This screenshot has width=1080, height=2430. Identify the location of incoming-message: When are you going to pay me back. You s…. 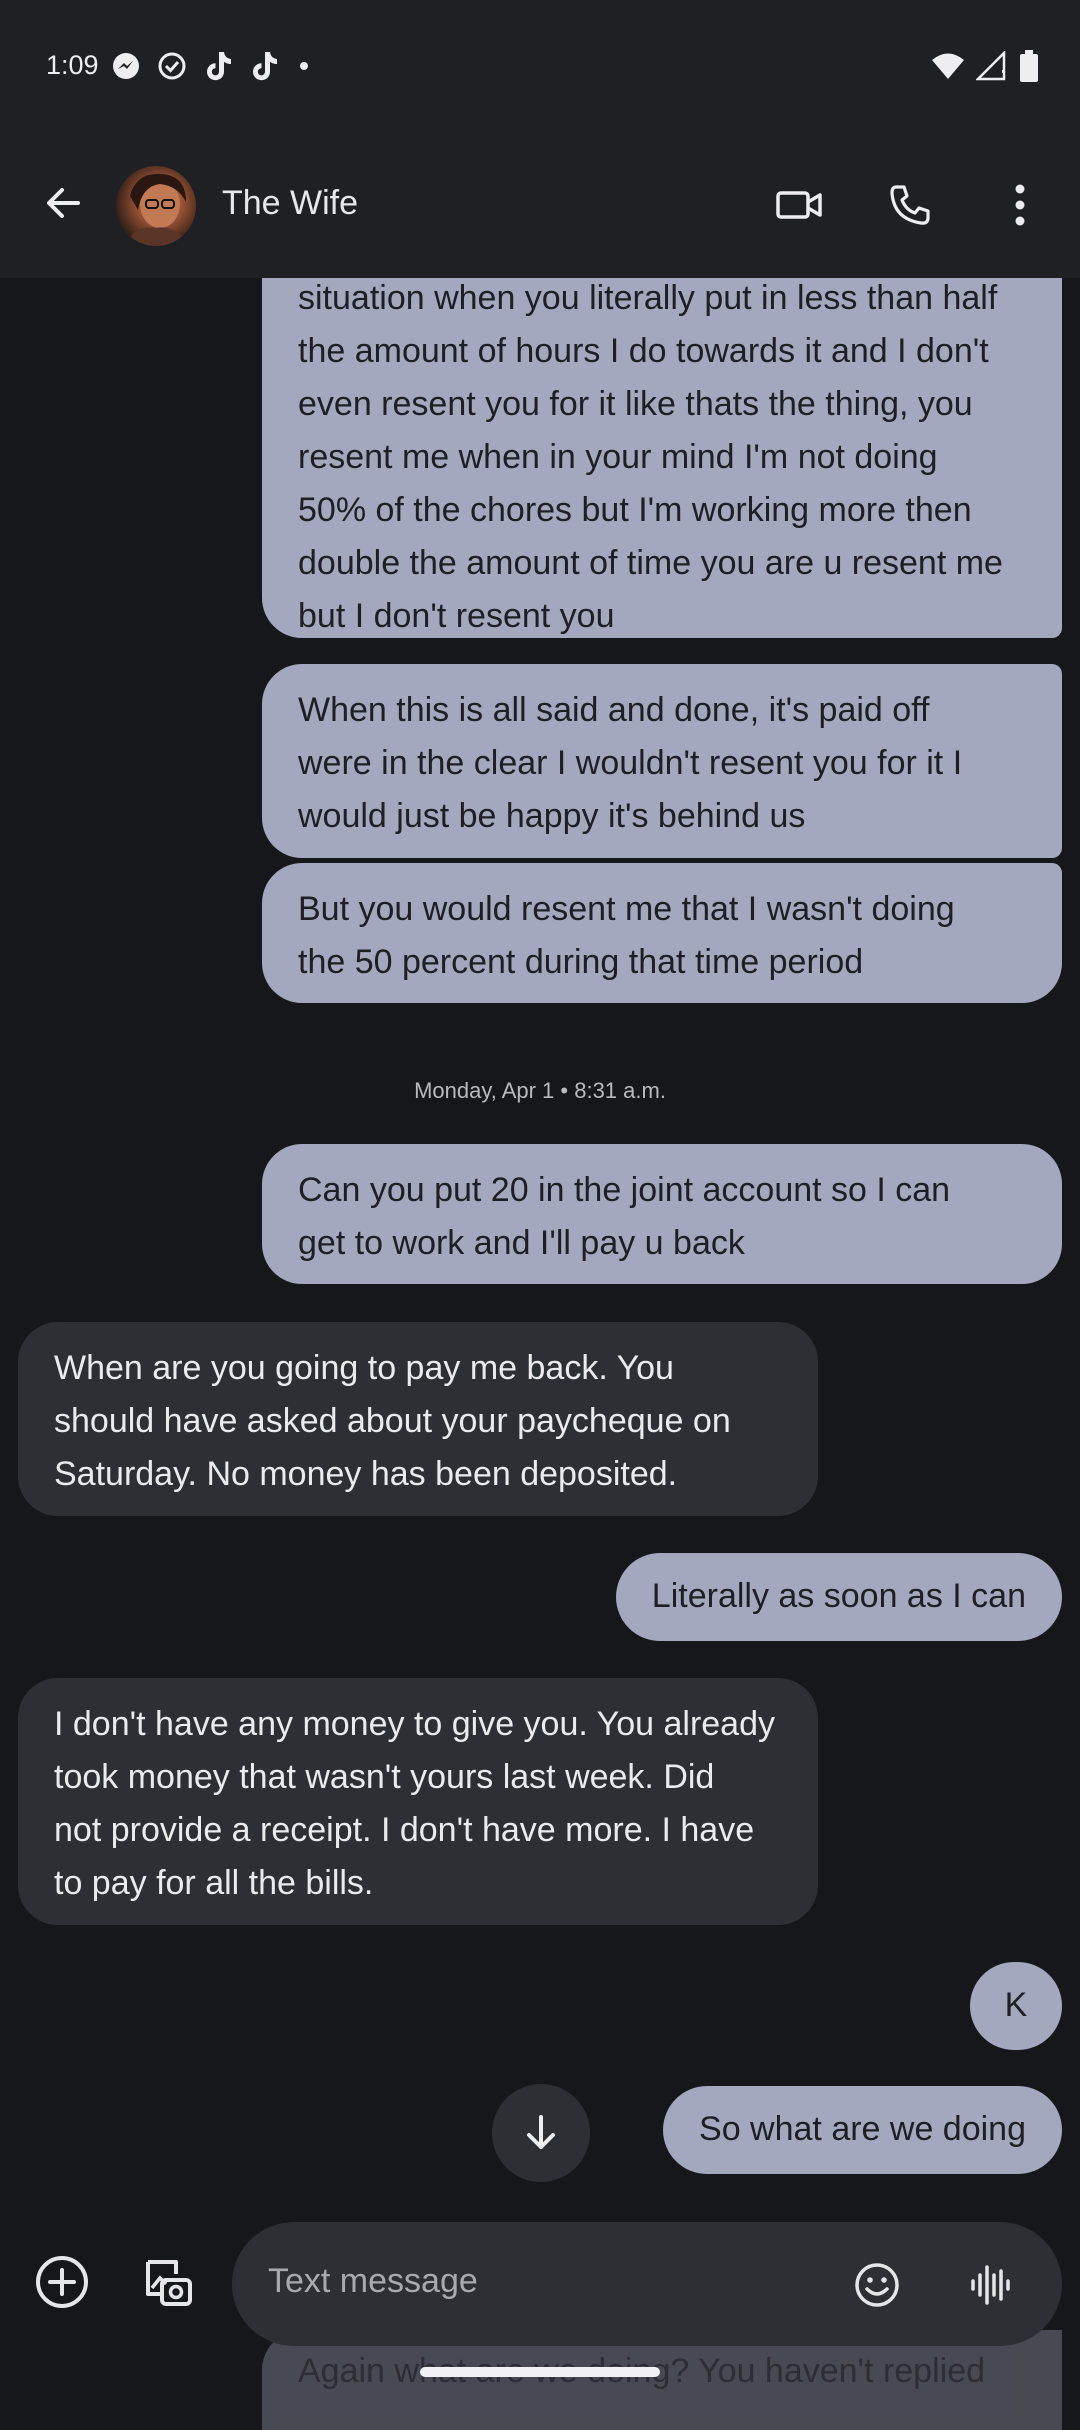
(418, 1419).